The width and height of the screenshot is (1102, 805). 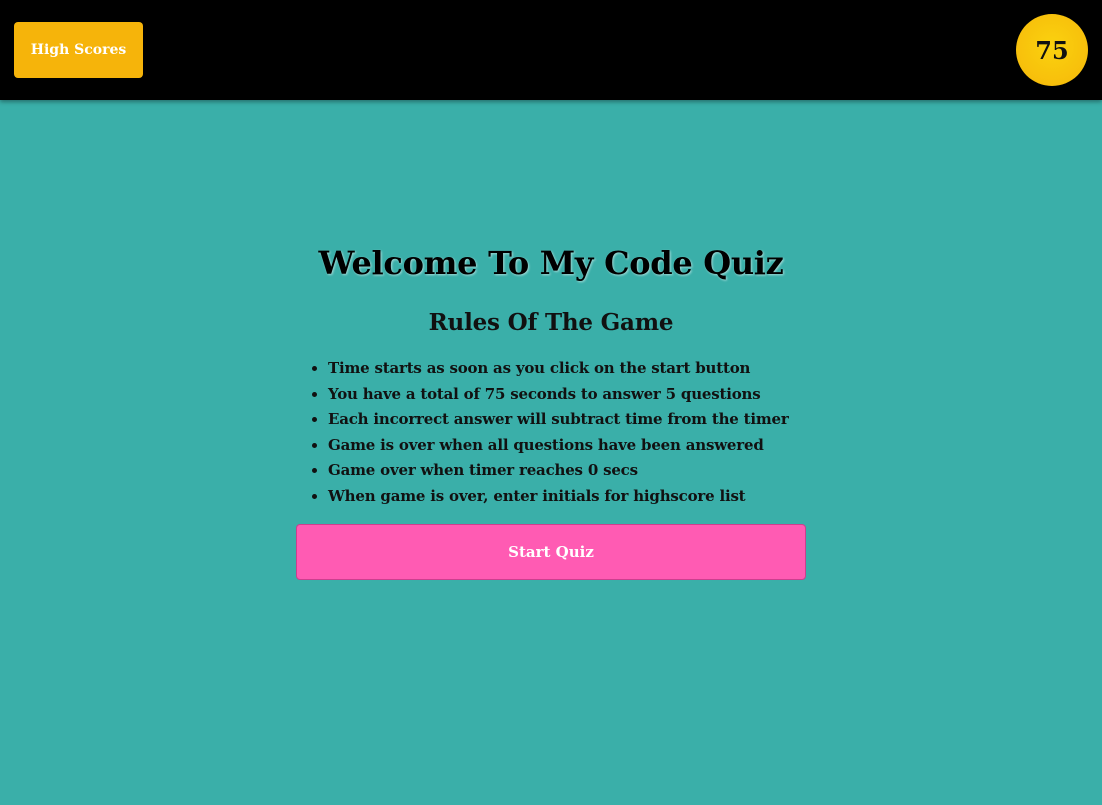 What do you see at coordinates (551, 552) in the screenshot?
I see `start-quiz-button: Start Quiz` at bounding box center [551, 552].